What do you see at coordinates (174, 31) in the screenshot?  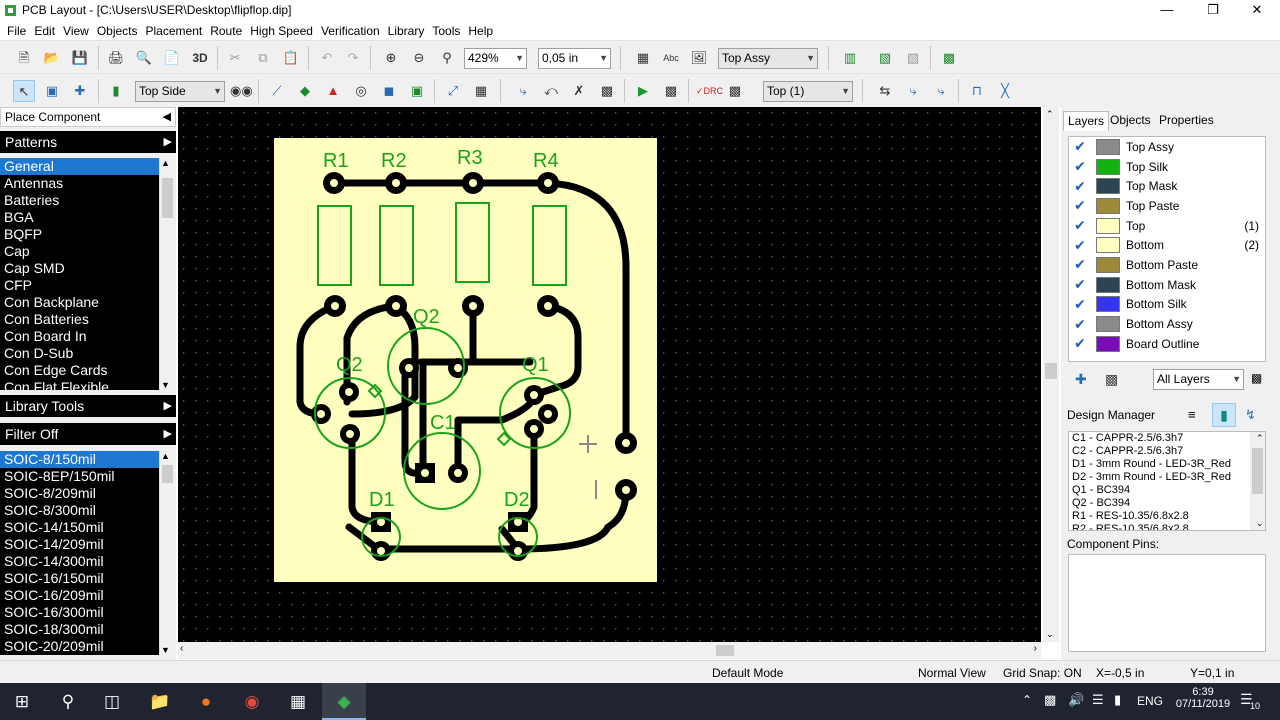 I see `menu-placement: Placement` at bounding box center [174, 31].